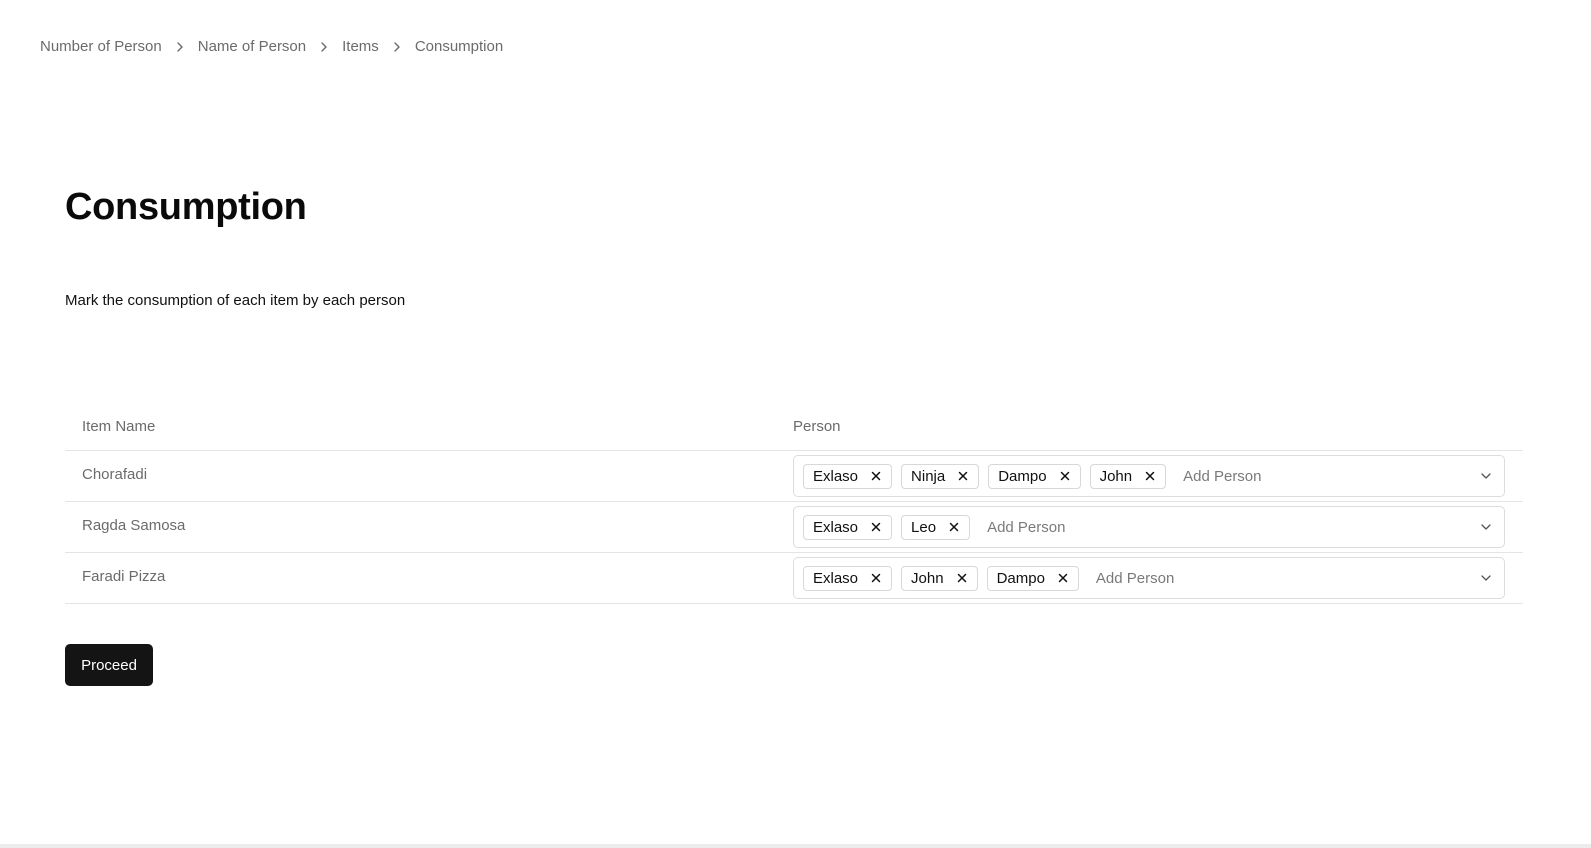 The width and height of the screenshot is (1591, 848). What do you see at coordinates (928, 476) in the screenshot?
I see `person-tag-label: Ninja` at bounding box center [928, 476].